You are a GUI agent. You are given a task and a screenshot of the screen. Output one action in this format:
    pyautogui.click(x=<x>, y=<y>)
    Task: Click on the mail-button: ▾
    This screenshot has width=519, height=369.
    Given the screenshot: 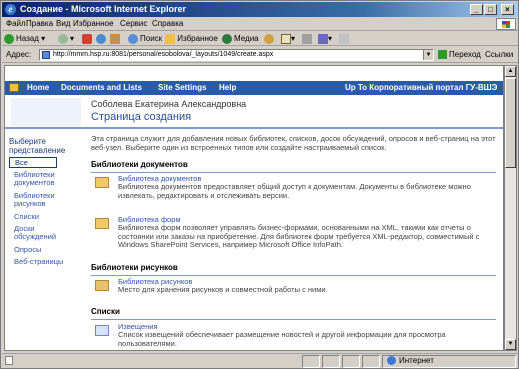 What is the action you would take?
    pyautogui.click(x=288, y=39)
    